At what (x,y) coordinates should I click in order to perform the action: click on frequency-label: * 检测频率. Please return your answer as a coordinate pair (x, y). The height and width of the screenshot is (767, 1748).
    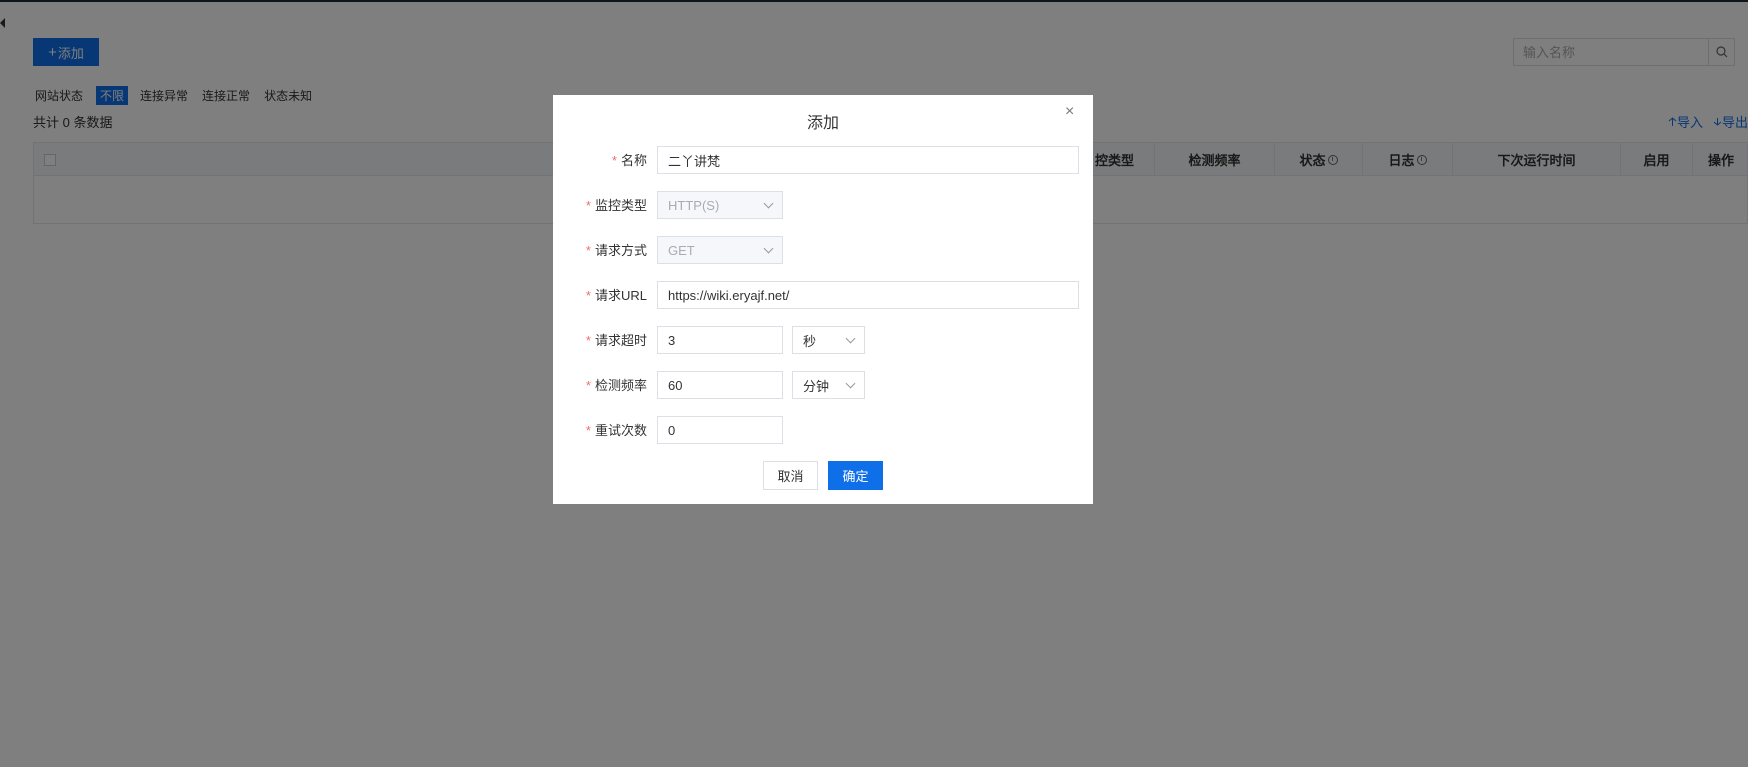
    Looking at the image, I should click on (600, 384).